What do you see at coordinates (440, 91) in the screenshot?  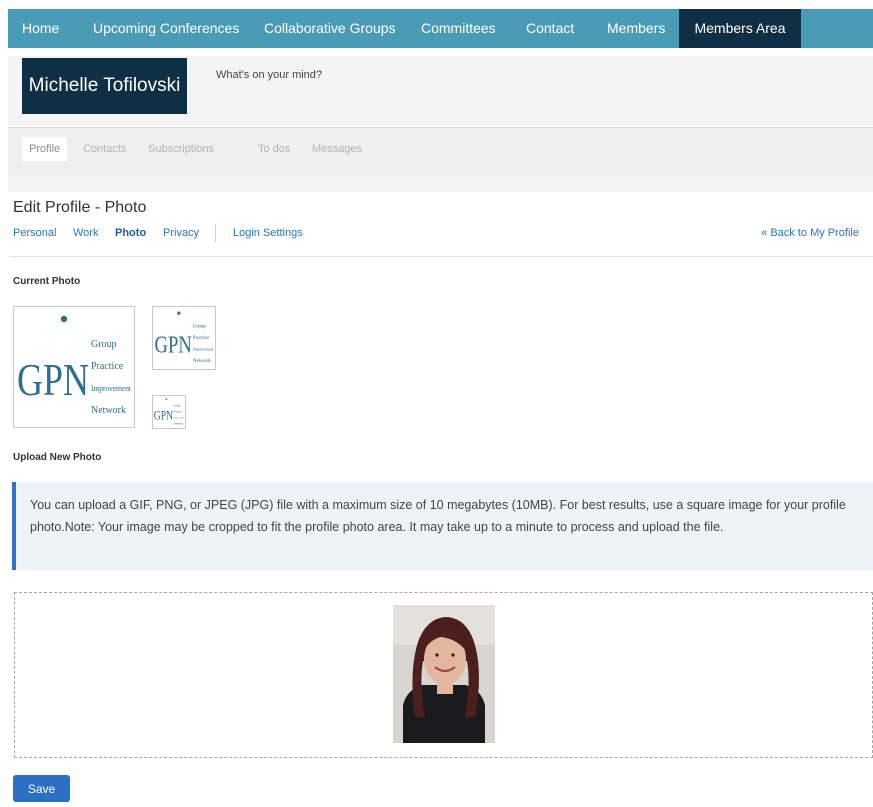 I see `profile-header: Michelle Tofilovski What's on your mind?` at bounding box center [440, 91].